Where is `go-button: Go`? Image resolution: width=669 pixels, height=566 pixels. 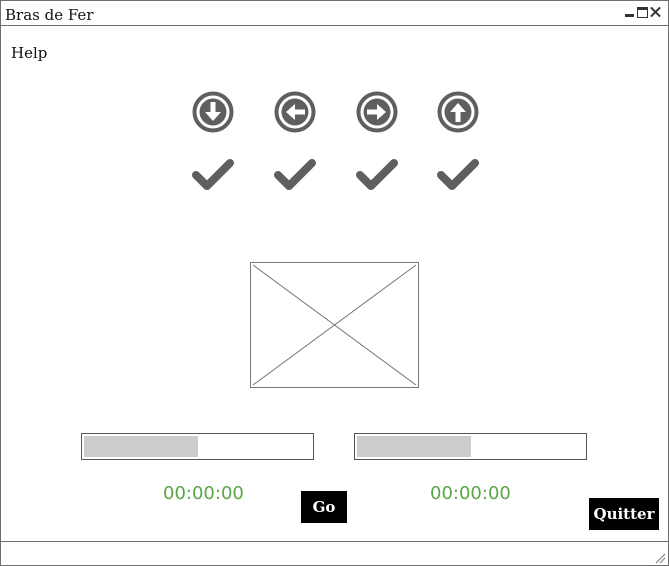
go-button: Go is located at coordinates (324, 507).